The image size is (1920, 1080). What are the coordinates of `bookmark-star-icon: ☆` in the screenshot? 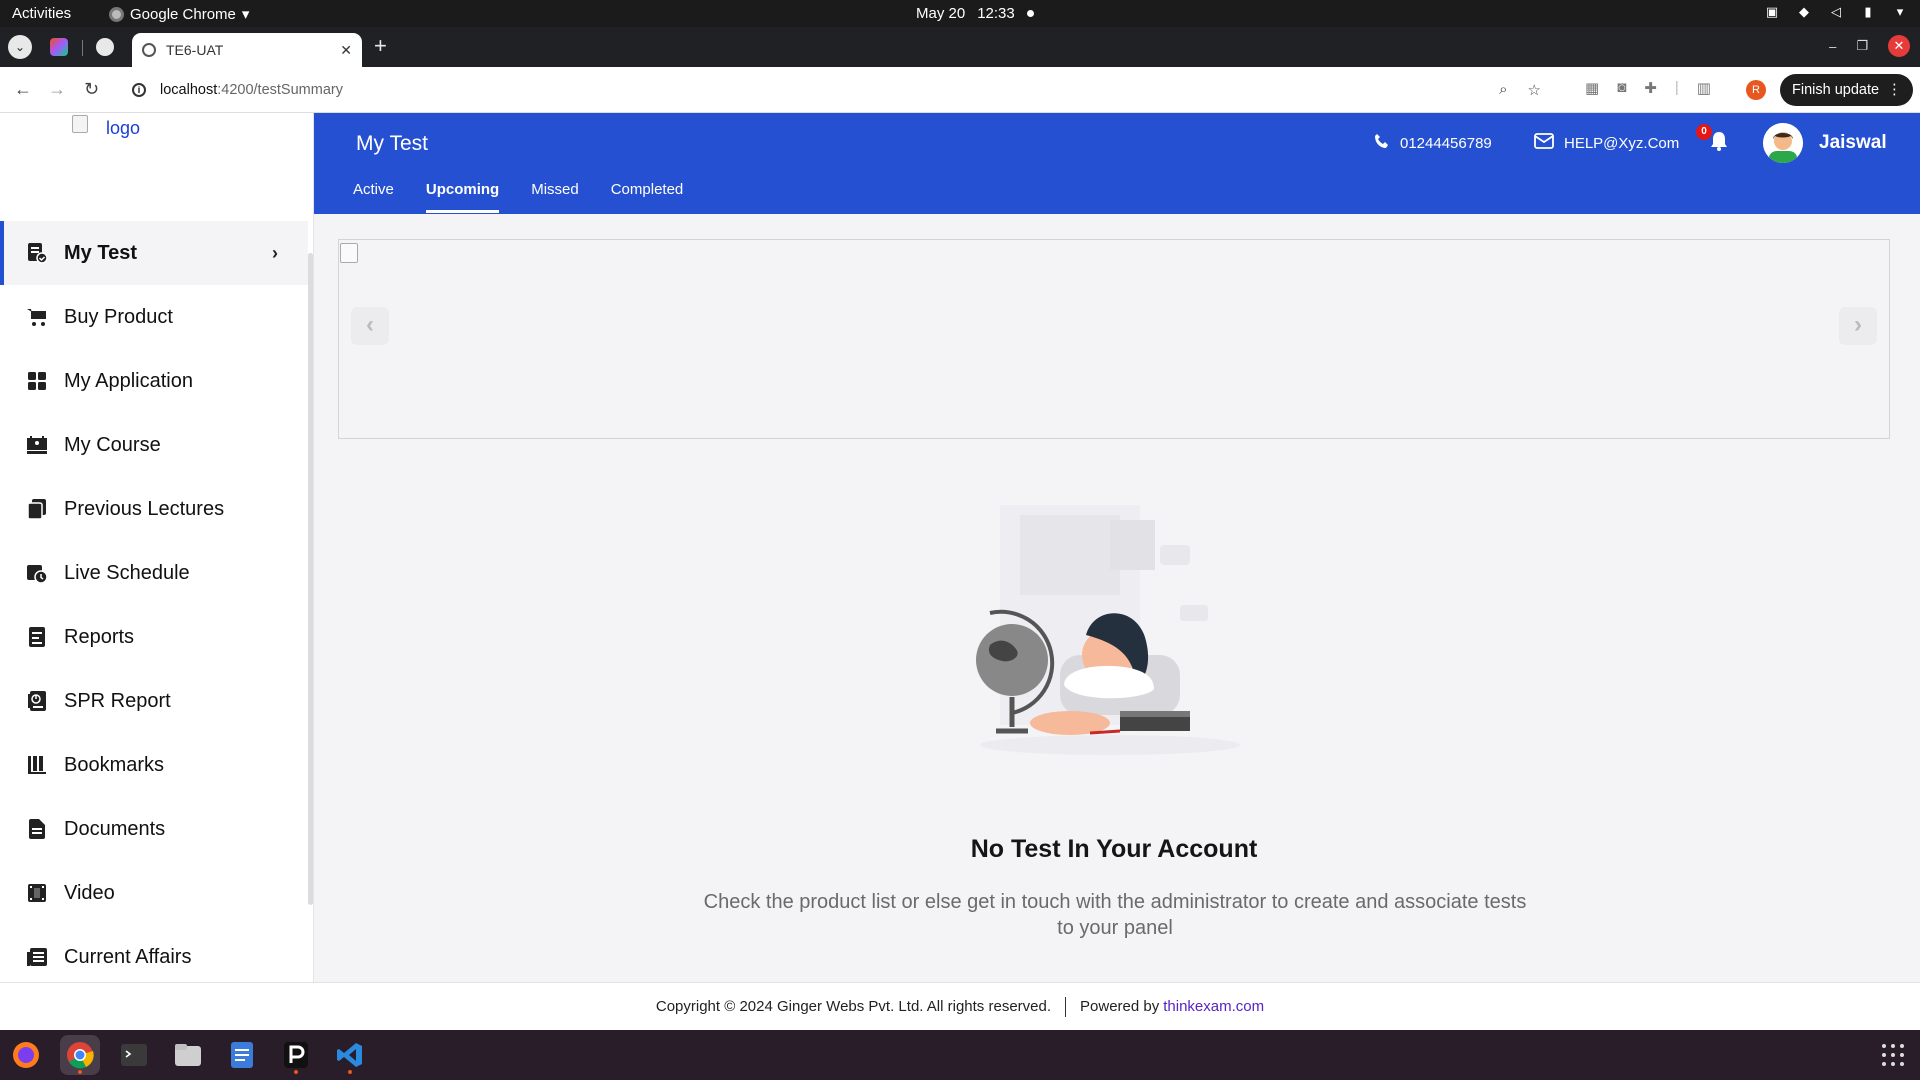 It's located at (1534, 90).